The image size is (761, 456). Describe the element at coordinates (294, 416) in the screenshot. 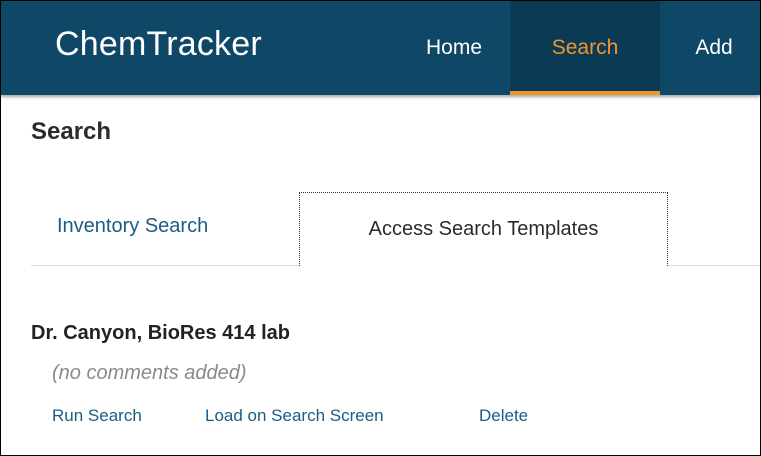

I see `load-on-search-screen-link: Load on Search Screen` at that location.